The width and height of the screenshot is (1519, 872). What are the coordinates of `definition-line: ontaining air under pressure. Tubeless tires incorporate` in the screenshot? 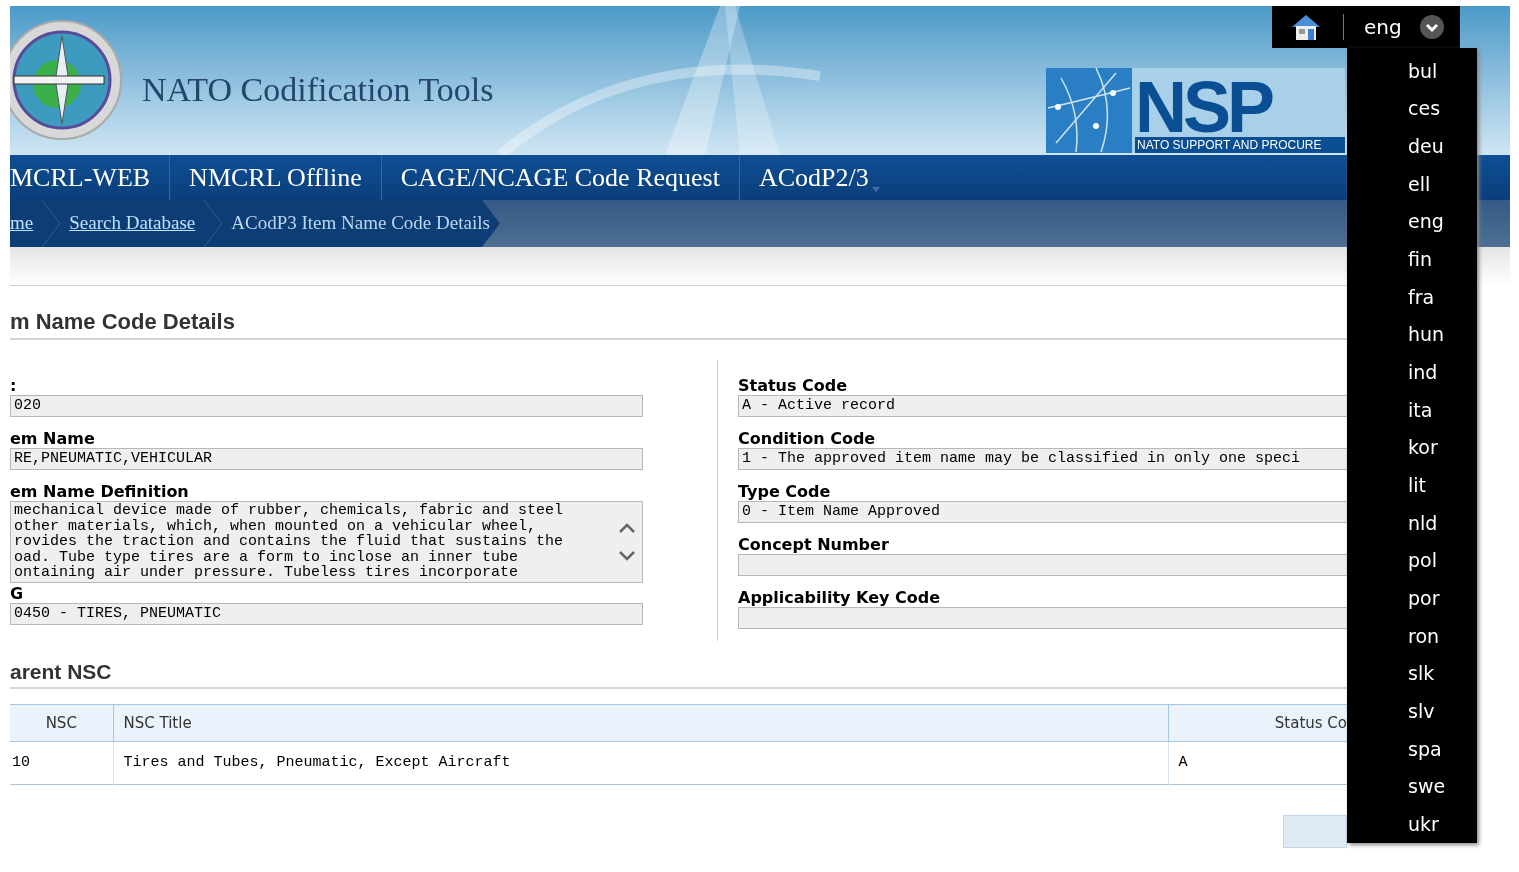 It's located at (267, 573).